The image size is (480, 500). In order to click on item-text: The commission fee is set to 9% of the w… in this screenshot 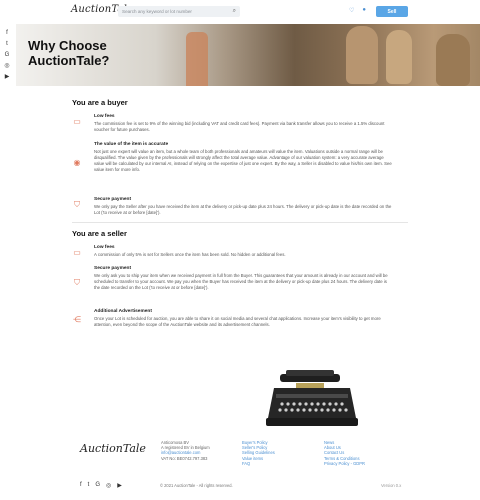, I will do `click(239, 126)`.